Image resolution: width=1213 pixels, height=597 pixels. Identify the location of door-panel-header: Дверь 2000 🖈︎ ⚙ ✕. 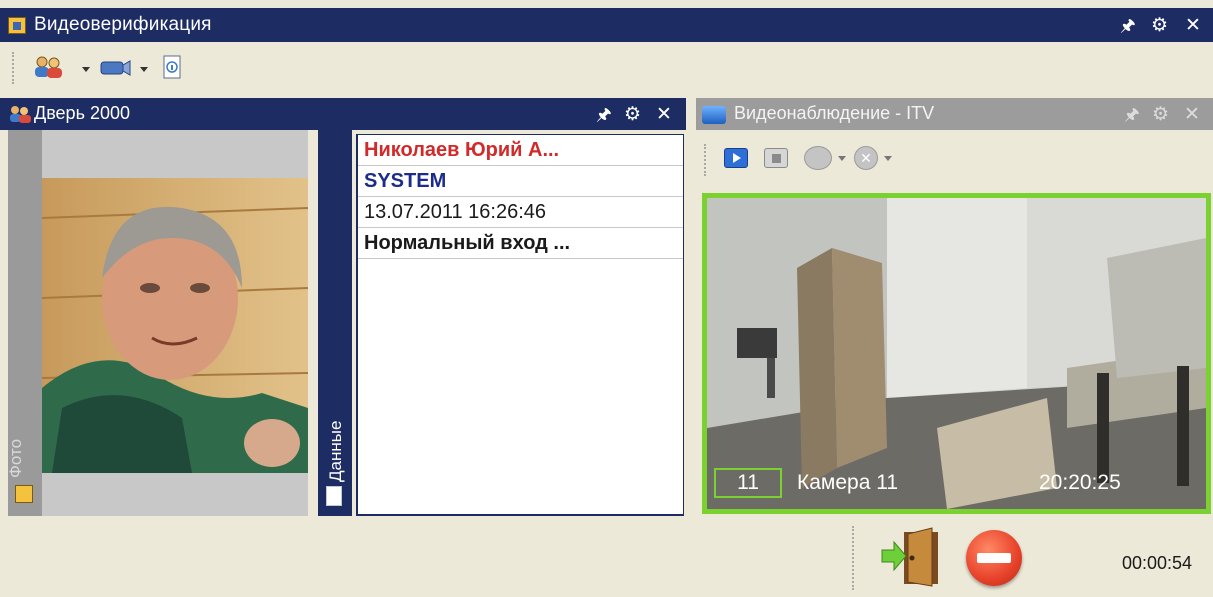
(343, 114).